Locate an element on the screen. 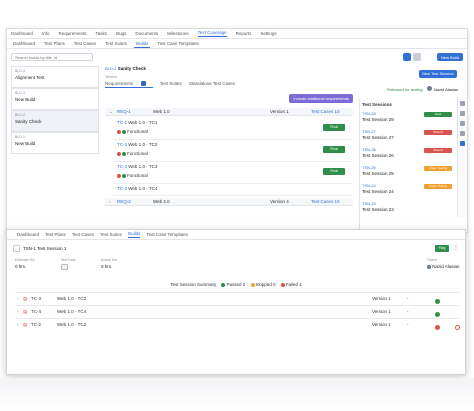 The image size is (474, 411). test-case-row: TC-3 Web 1.0 - TC3 Functional Final is located at coordinates (233, 173).